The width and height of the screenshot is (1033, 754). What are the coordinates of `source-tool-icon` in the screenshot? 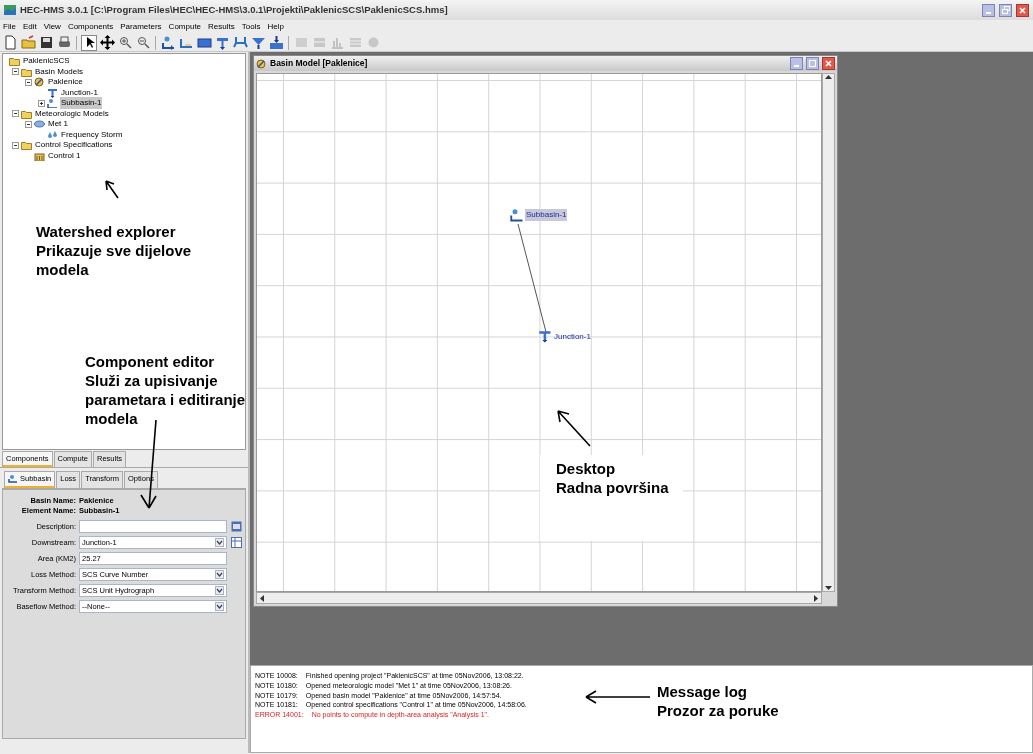 It's located at (258, 42).